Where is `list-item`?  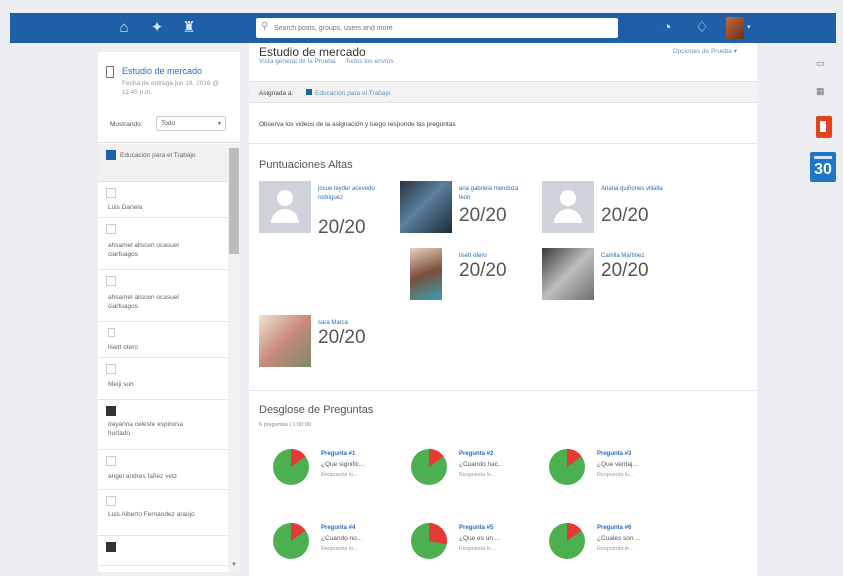
list-item is located at coordinates (163, 551).